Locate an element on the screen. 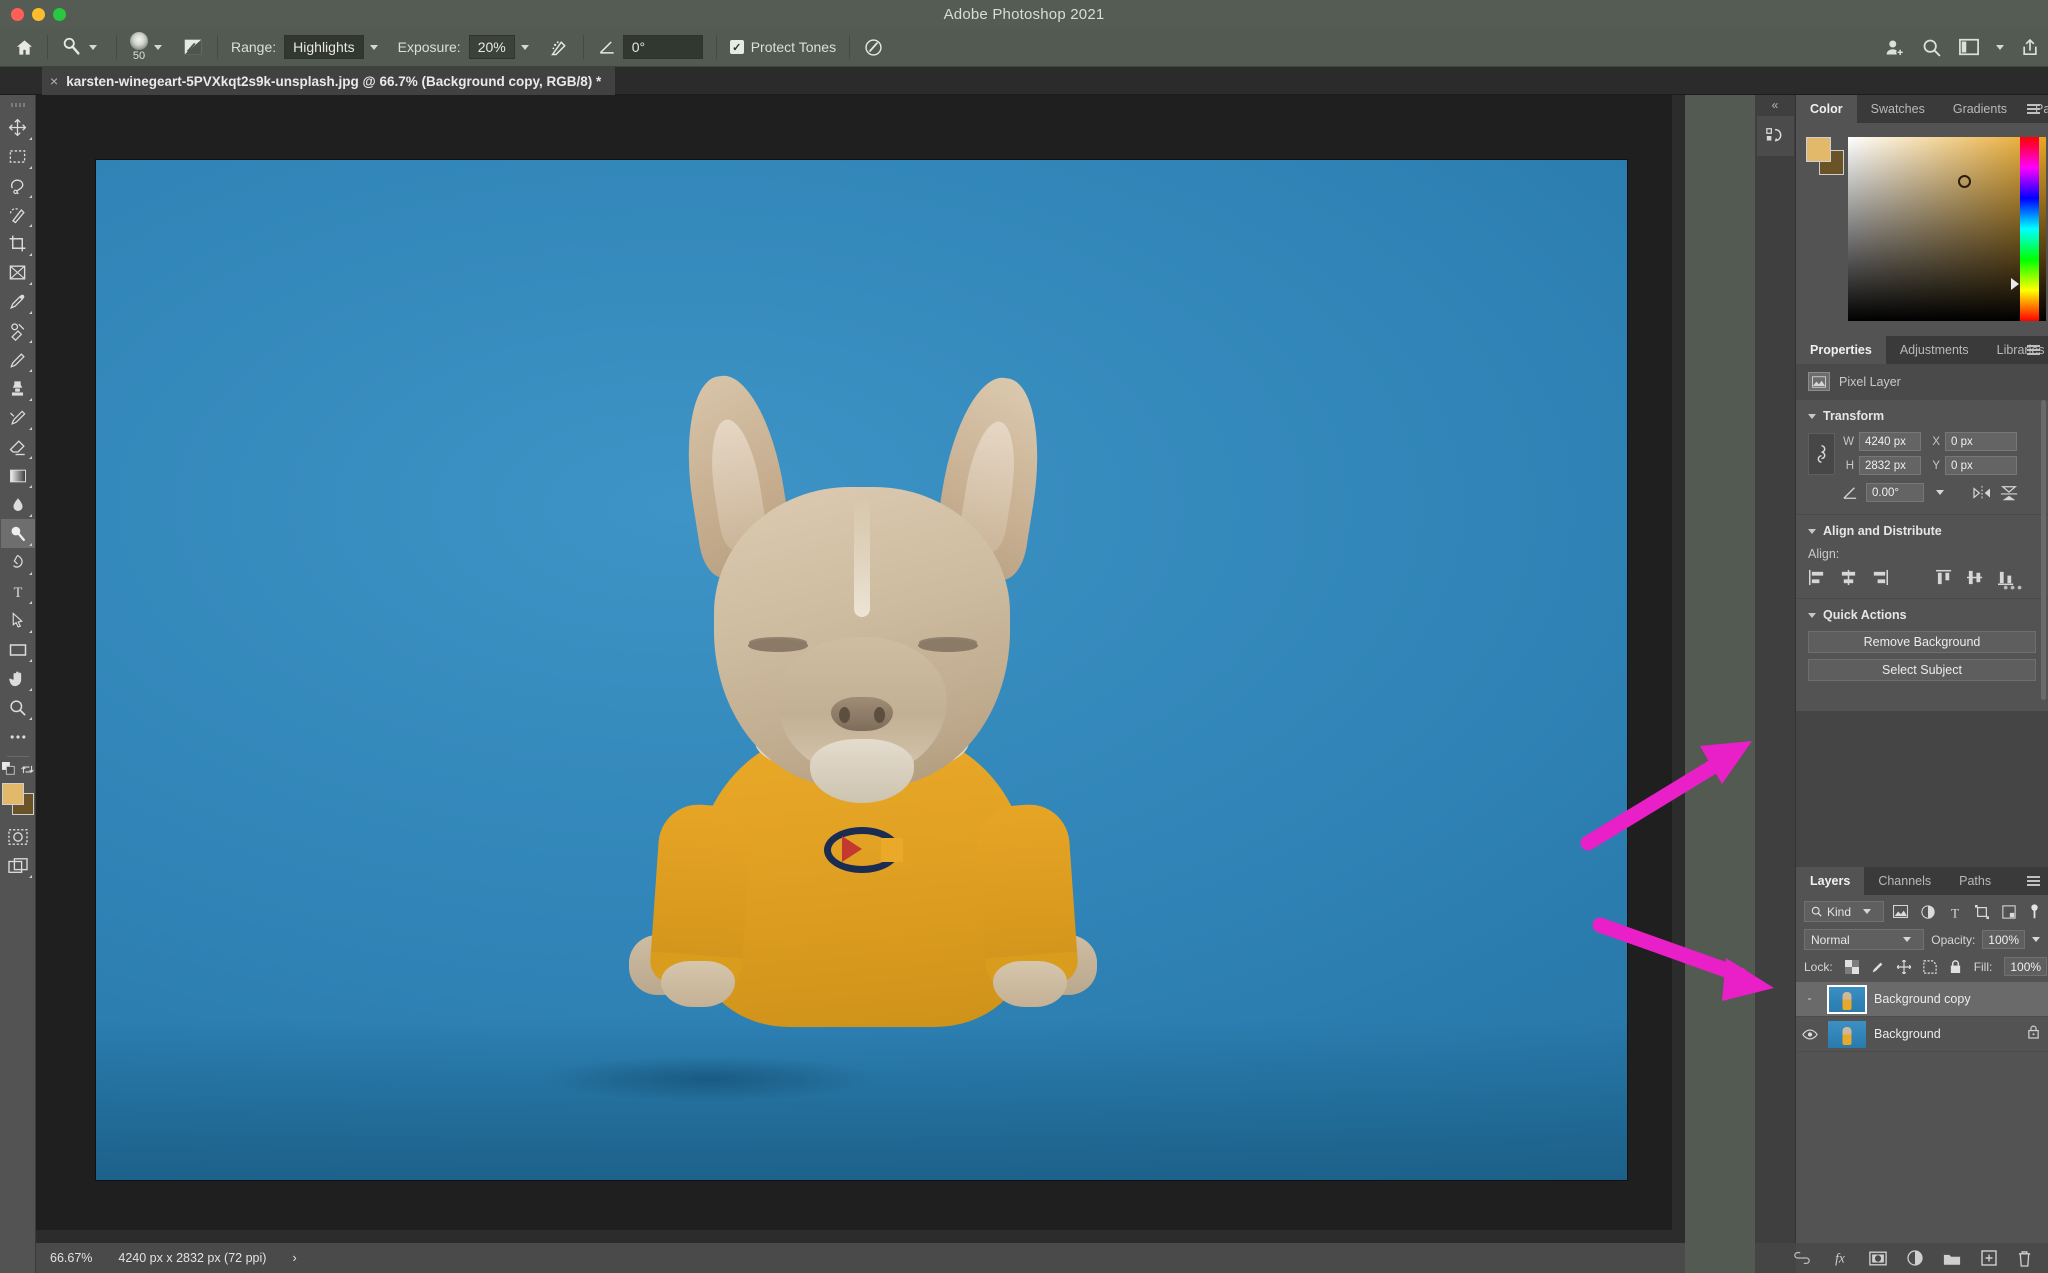 This screenshot has width=2048, height=1273. zoom-tool is located at coordinates (18, 707).